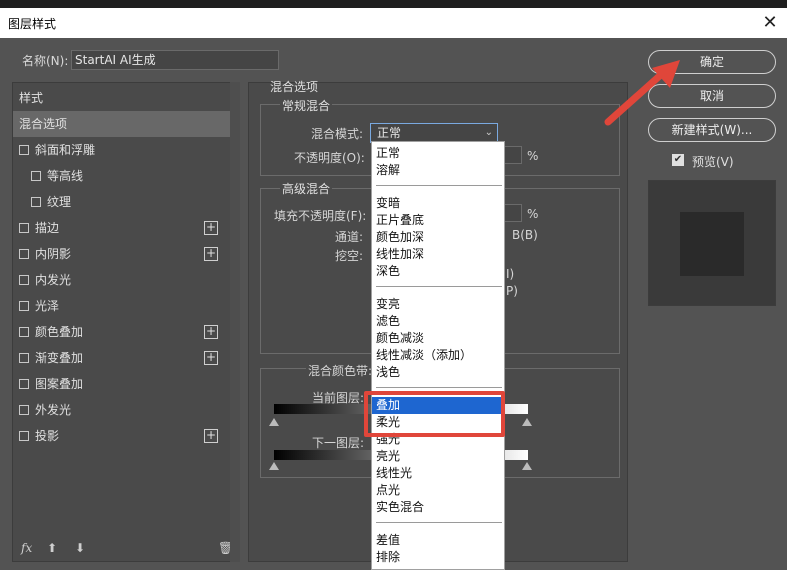  Describe the element at coordinates (126, 410) in the screenshot. I see `style-item: 外发光` at that location.